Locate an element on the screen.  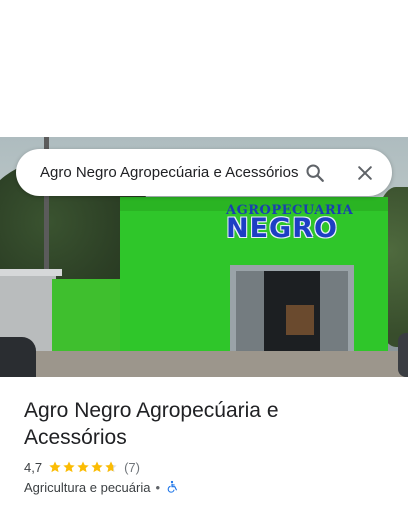
close-icon is located at coordinates (365, 173).